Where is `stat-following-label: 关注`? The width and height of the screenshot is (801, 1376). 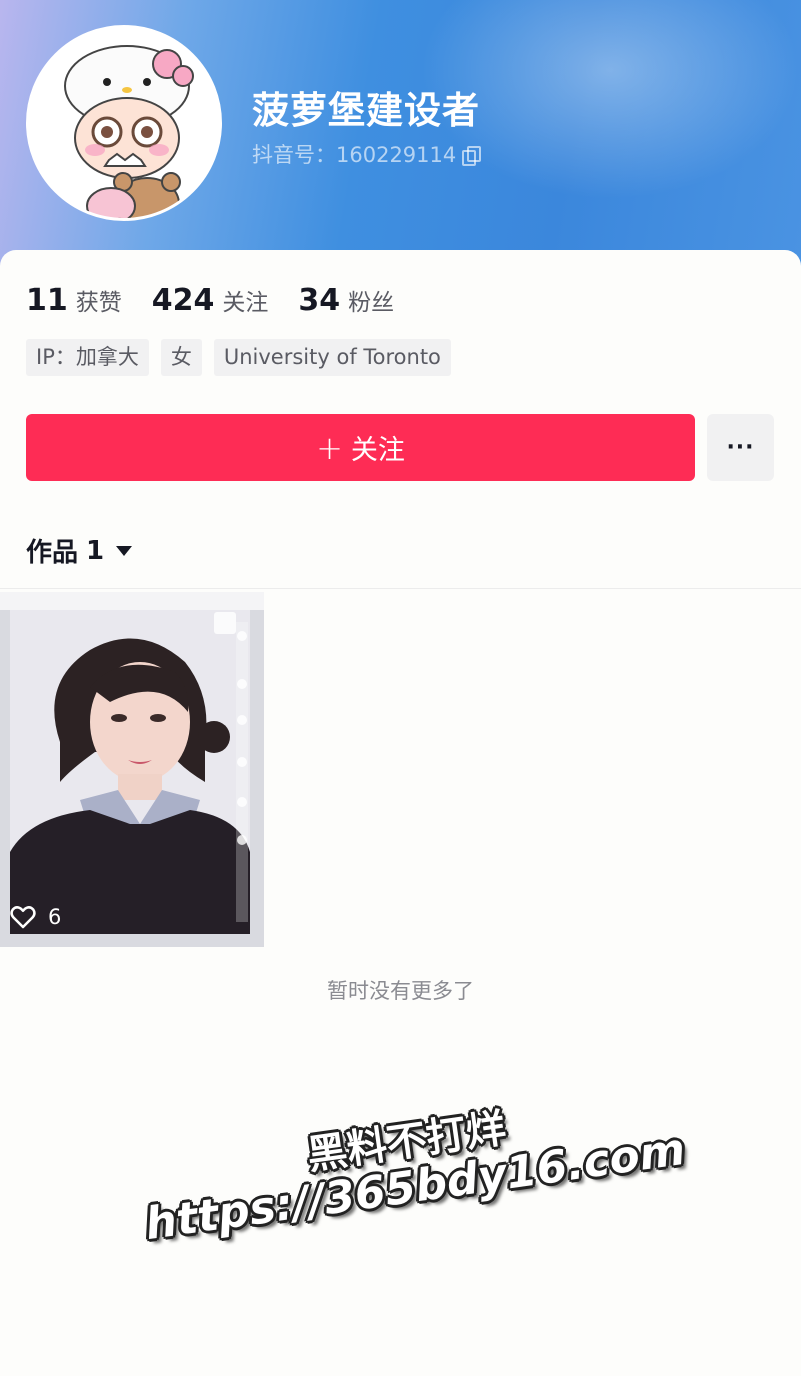
stat-following-label: 关注 is located at coordinates (245, 303).